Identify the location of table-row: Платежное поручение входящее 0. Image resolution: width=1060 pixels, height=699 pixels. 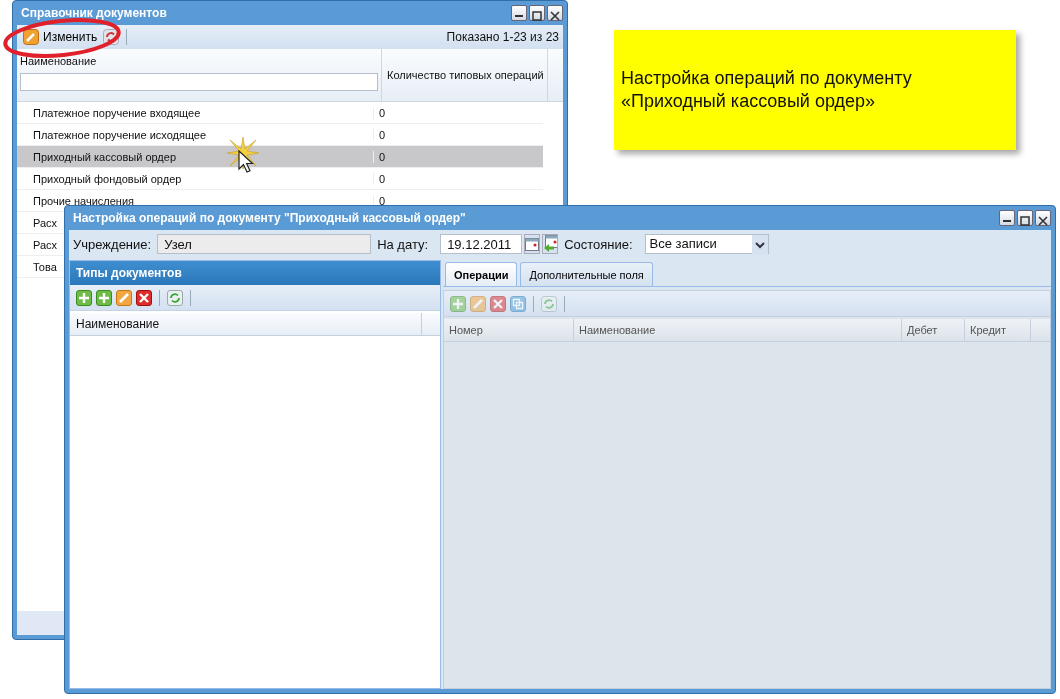
(280, 113).